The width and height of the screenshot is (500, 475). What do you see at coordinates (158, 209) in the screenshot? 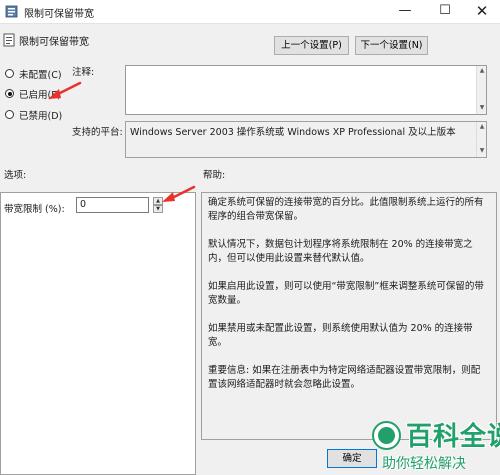
I see `spin-down-icon: ▼` at bounding box center [158, 209].